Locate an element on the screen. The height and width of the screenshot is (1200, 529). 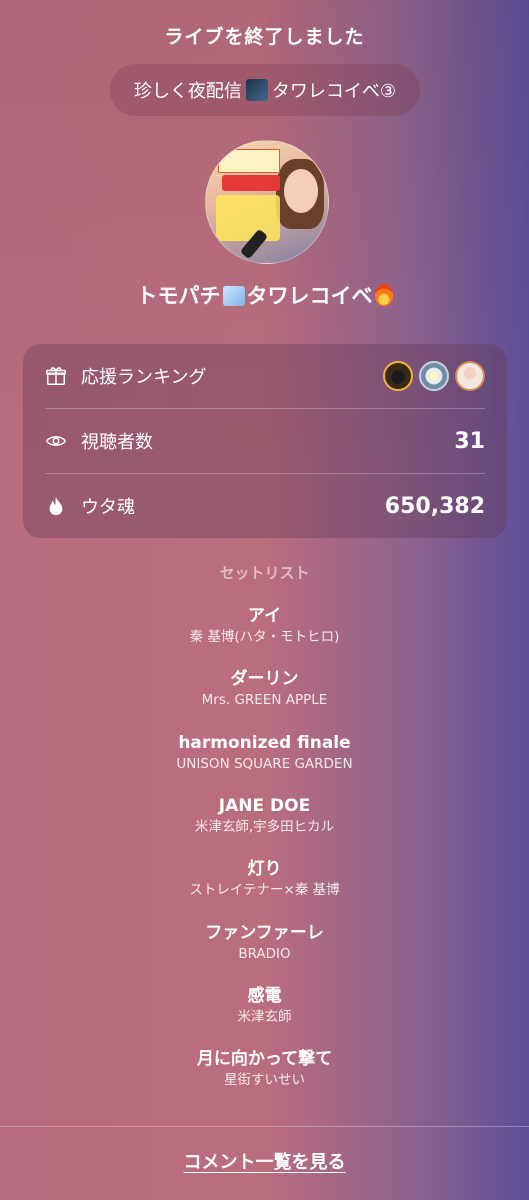
flame-icon is located at coordinates (56, 506).